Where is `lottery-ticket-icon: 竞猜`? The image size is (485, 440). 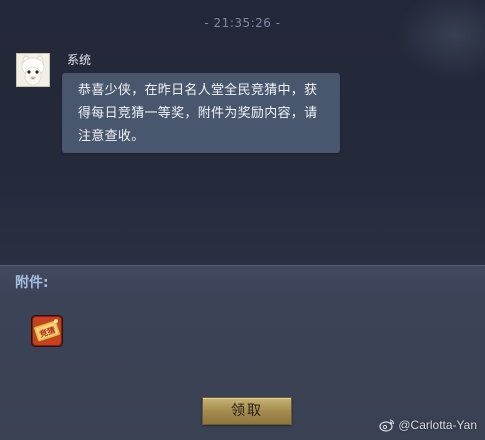
lottery-ticket-icon: 竞猜 is located at coordinates (47, 331).